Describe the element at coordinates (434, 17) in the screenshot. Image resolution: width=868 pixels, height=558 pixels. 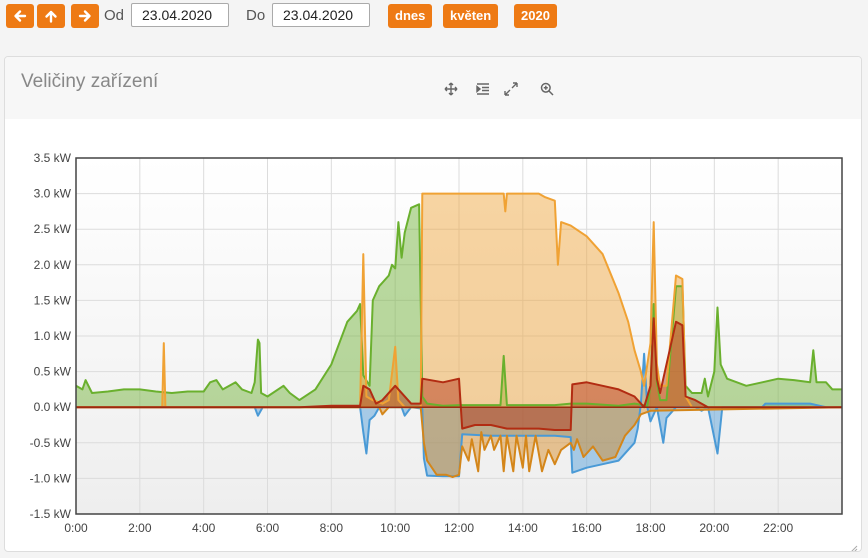
I see `toolbar: Od Do dnes květen 2020` at that location.